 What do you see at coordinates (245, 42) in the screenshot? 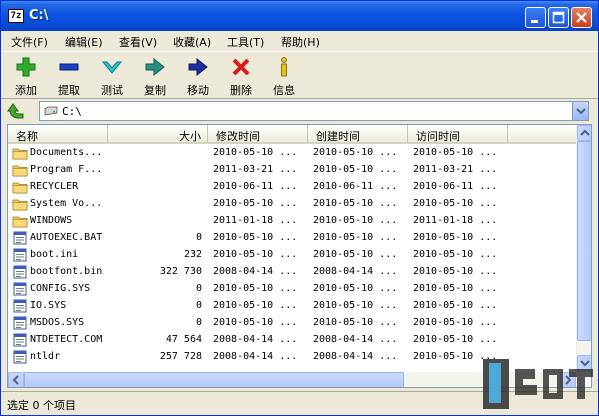
I see `menu-tools: 工具(T)` at bounding box center [245, 42].